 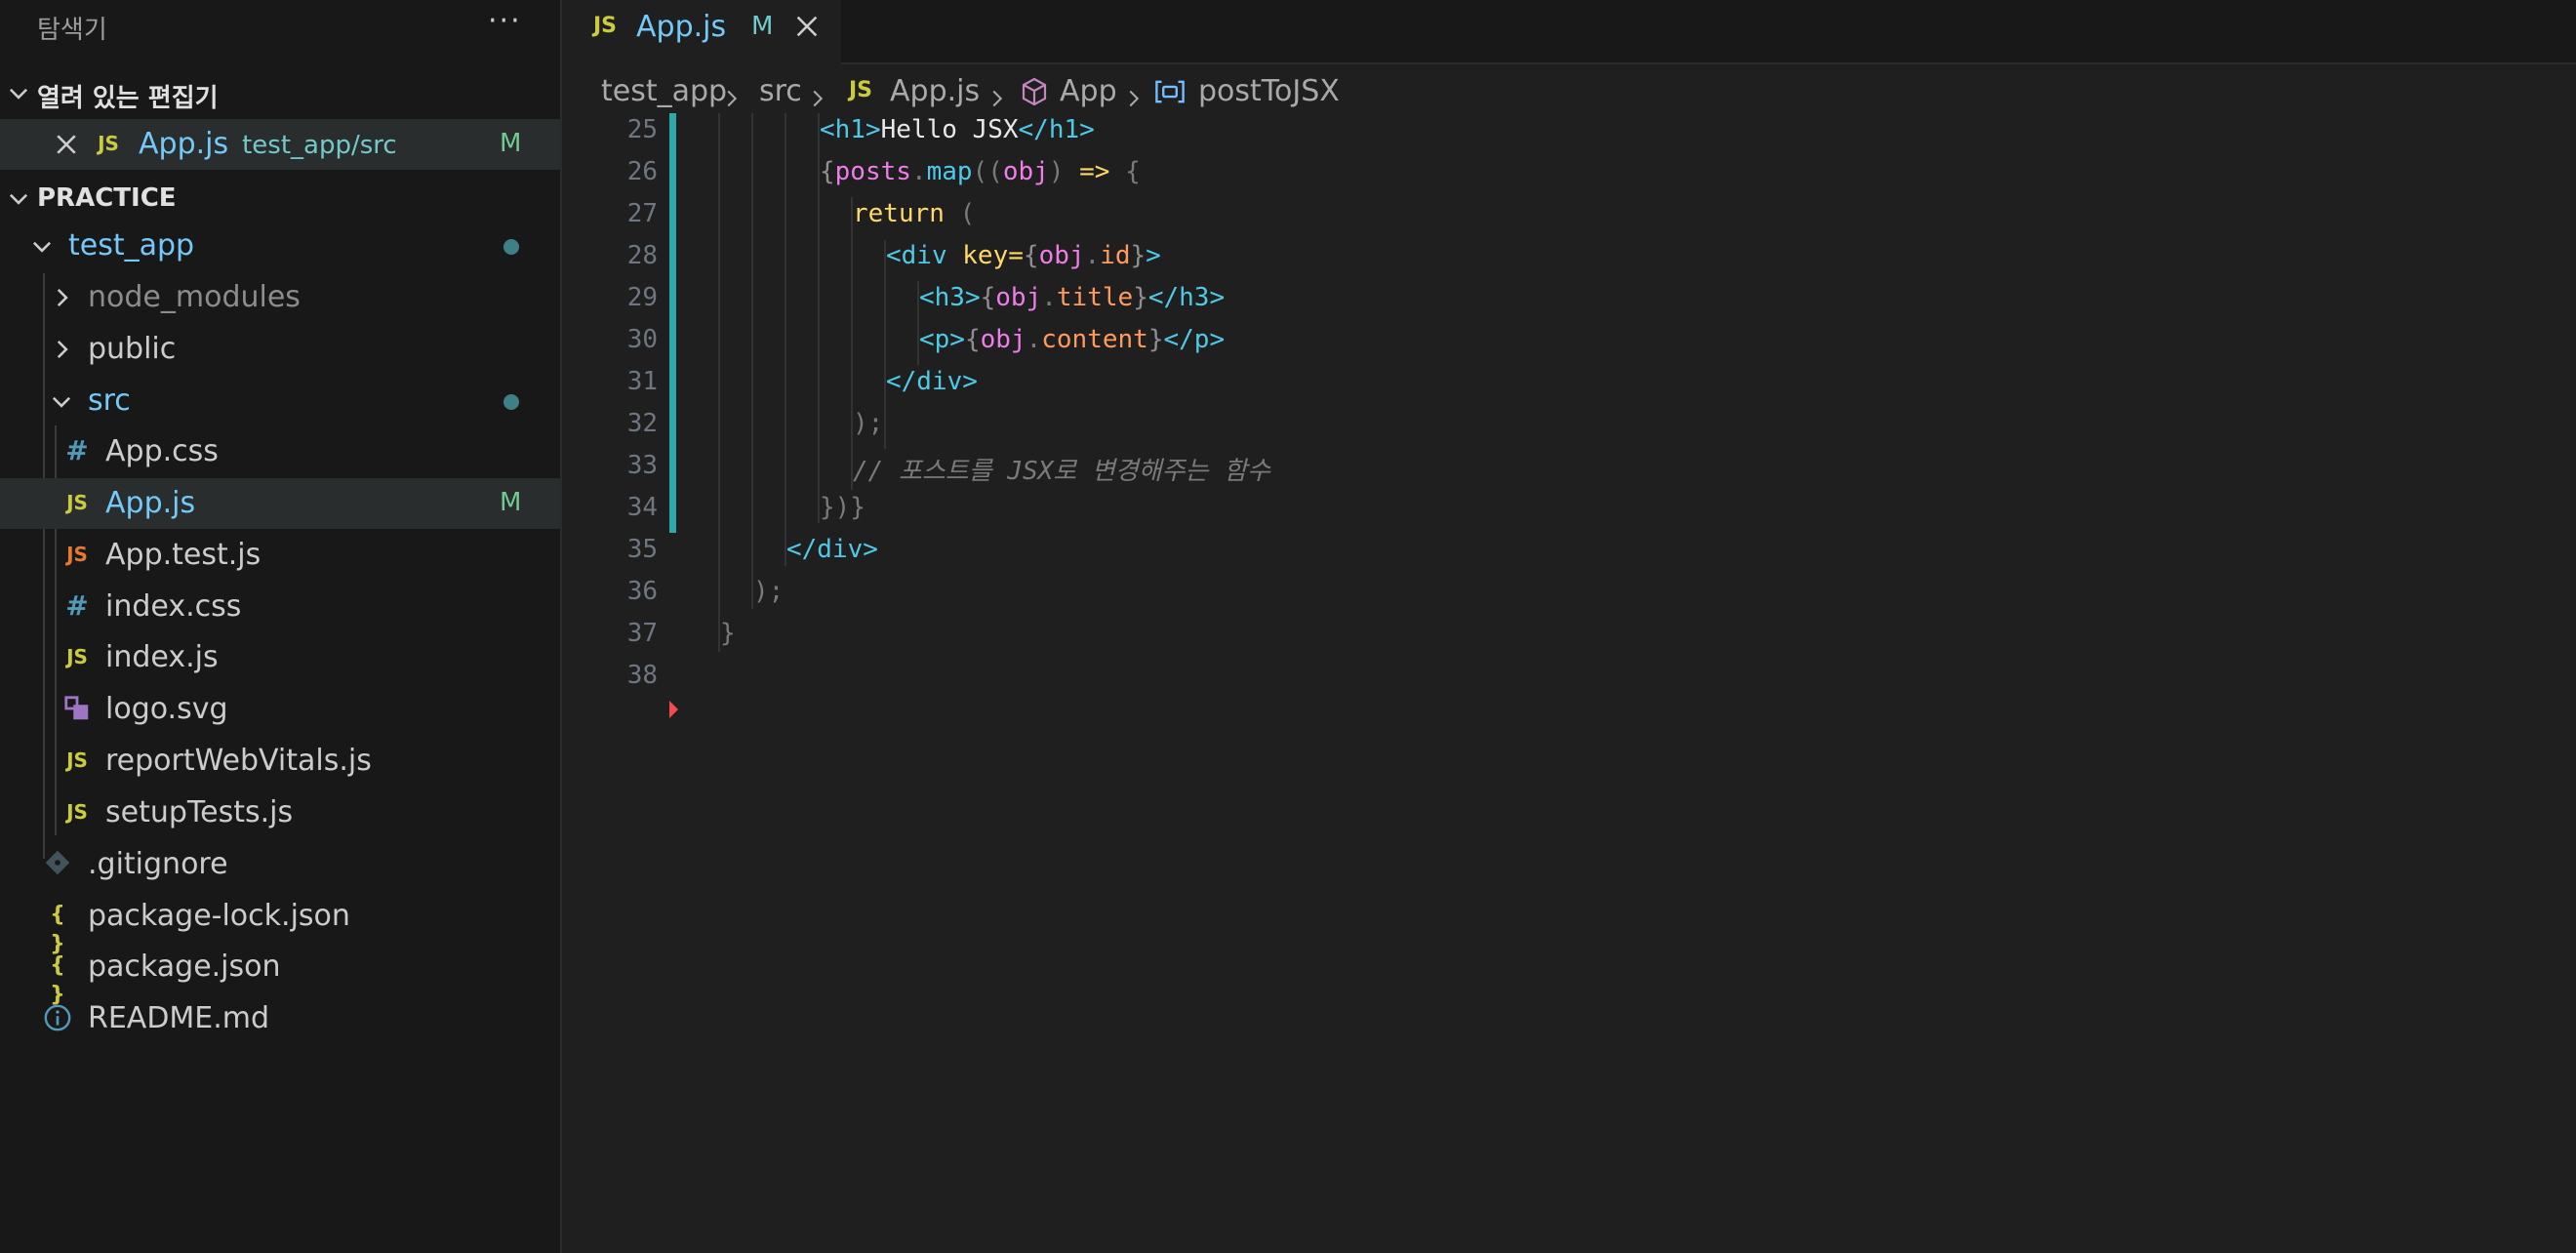 I want to click on more-actions-icon: ···, so click(x=505, y=21).